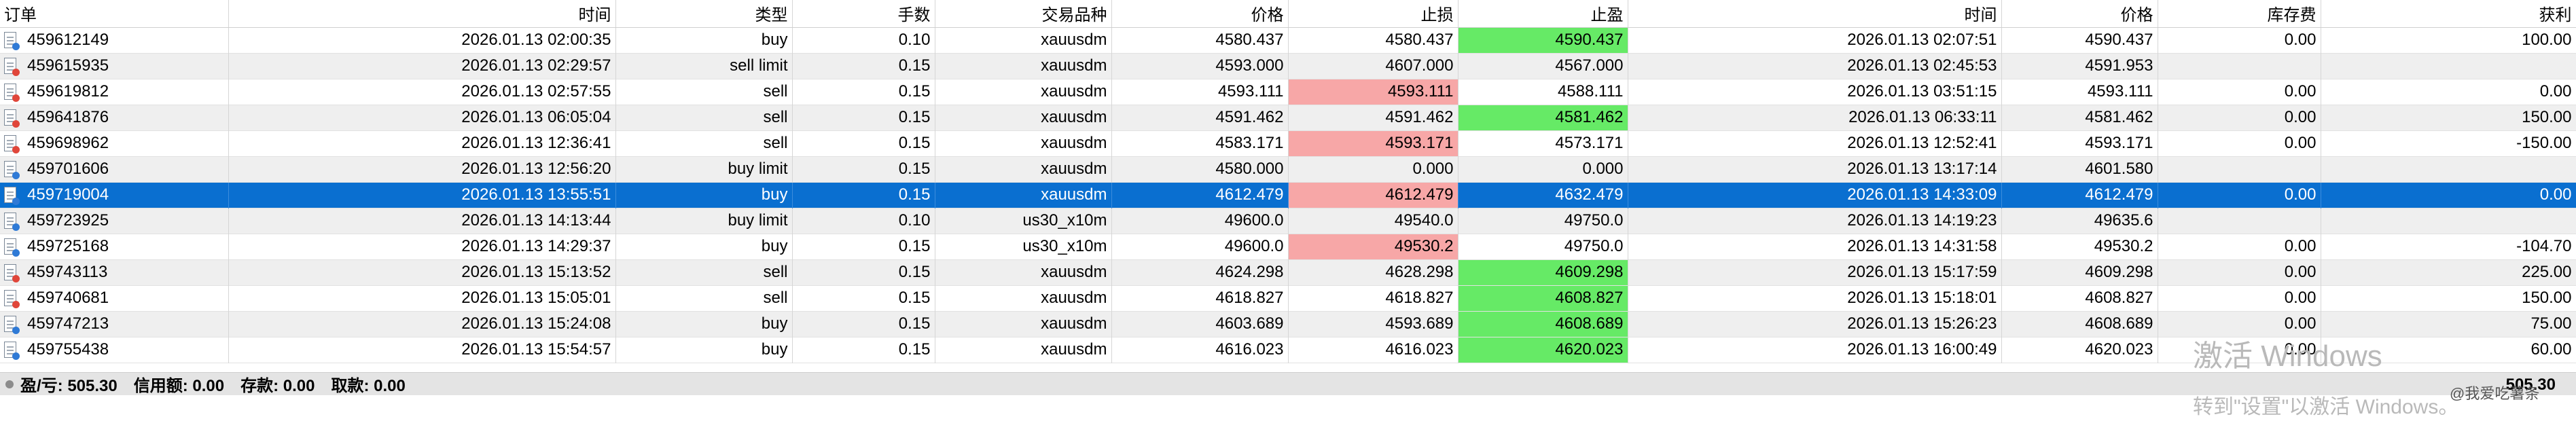  What do you see at coordinates (115, 272) in the screenshot?
I see `cell-order: 459743113` at bounding box center [115, 272].